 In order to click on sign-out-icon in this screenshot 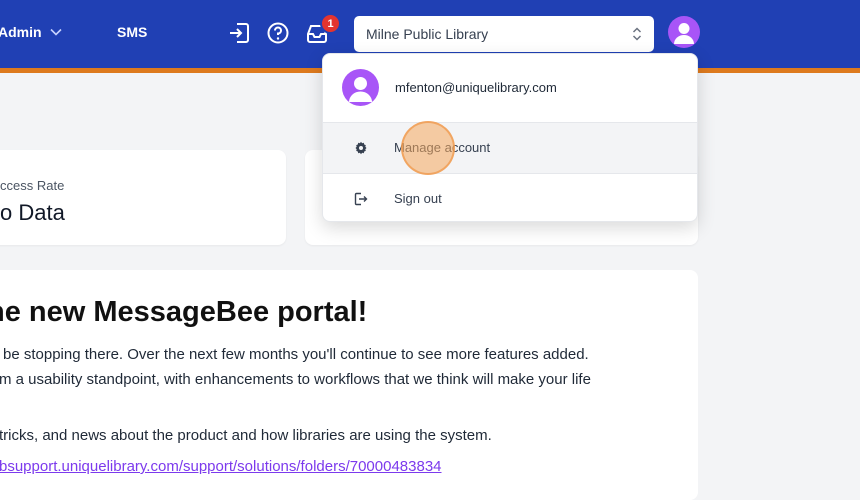, I will do `click(361, 199)`.